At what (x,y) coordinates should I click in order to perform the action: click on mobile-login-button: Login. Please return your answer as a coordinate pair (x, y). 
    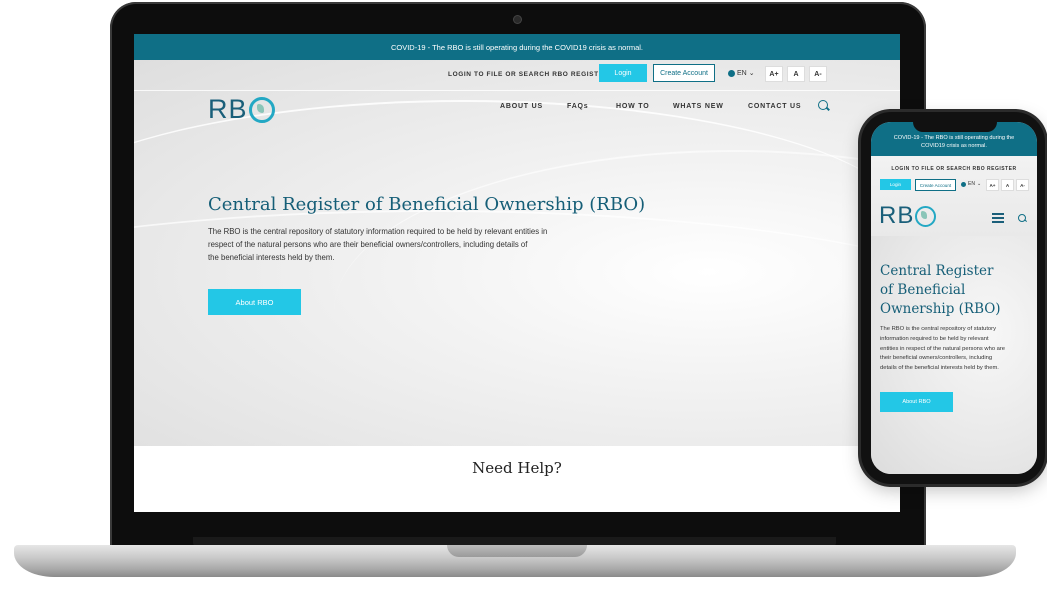
    Looking at the image, I should click on (895, 184).